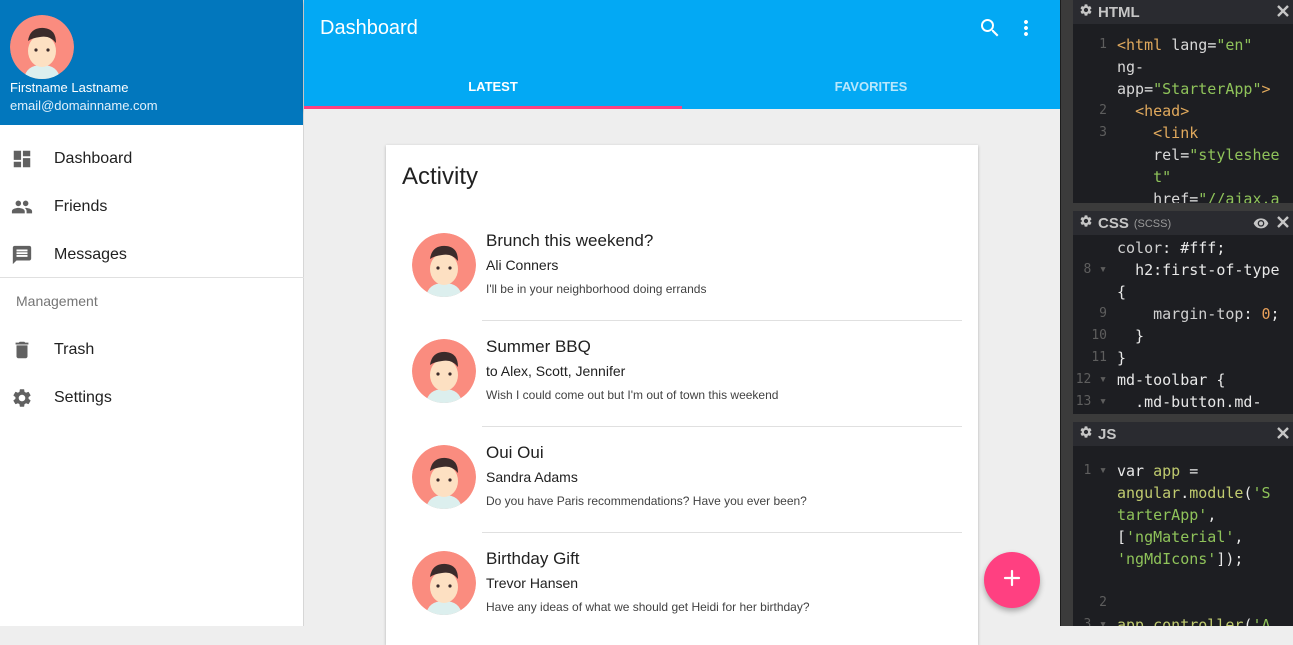 Image resolution: width=1293 pixels, height=645 pixels. What do you see at coordinates (532, 477) in the screenshot?
I see `item-who: Sandra Adams` at bounding box center [532, 477].